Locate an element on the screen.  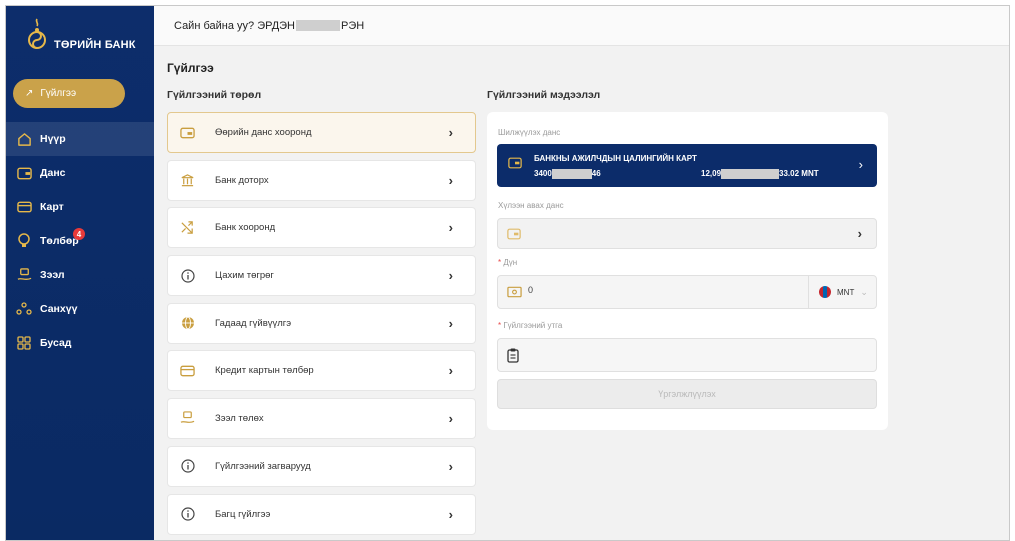
sidebar-item-label: Санхүү is located at coordinates (59, 309).